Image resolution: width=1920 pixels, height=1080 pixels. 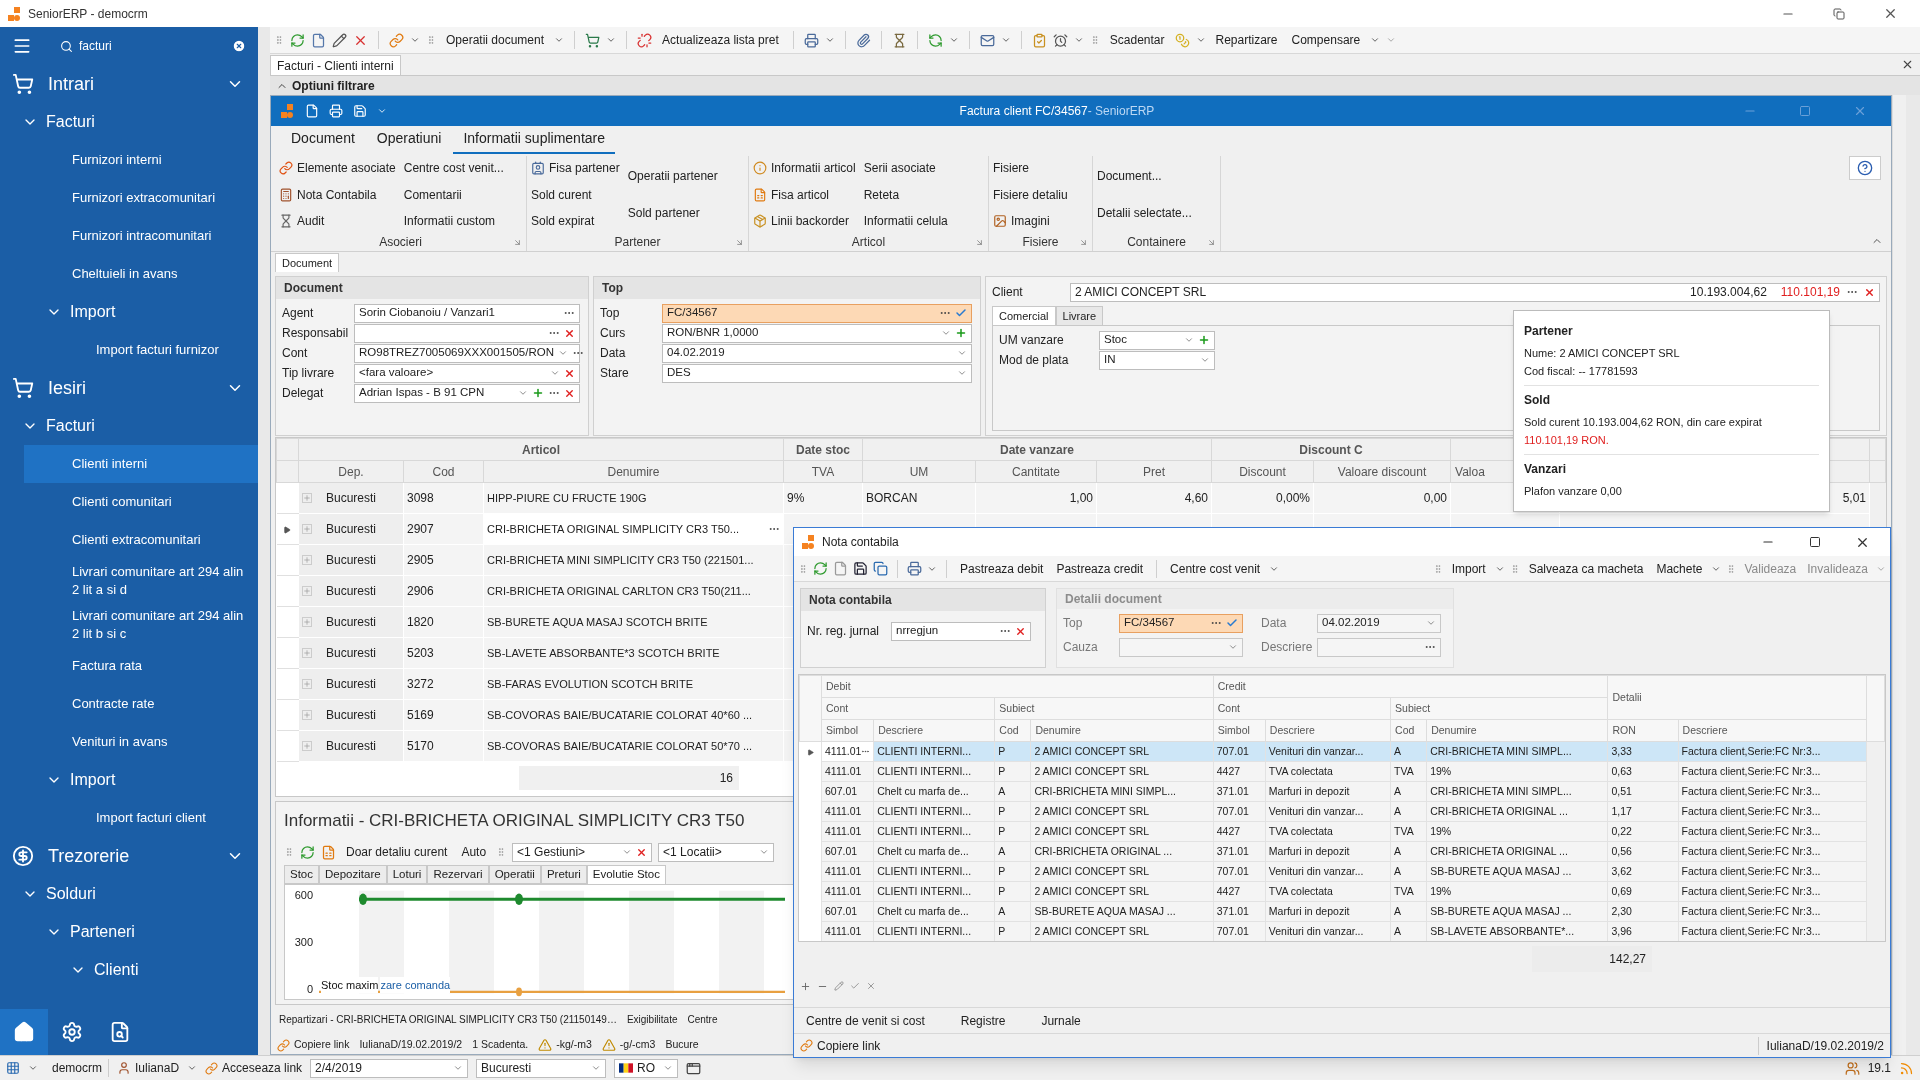 What do you see at coordinates (1039, 40) in the screenshot?
I see `clipboard-check-icon` at bounding box center [1039, 40].